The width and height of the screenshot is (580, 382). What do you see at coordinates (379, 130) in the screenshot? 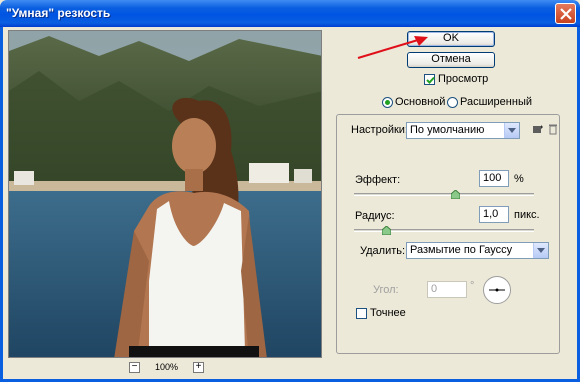
I see `settings-label: Настройки:` at bounding box center [379, 130].